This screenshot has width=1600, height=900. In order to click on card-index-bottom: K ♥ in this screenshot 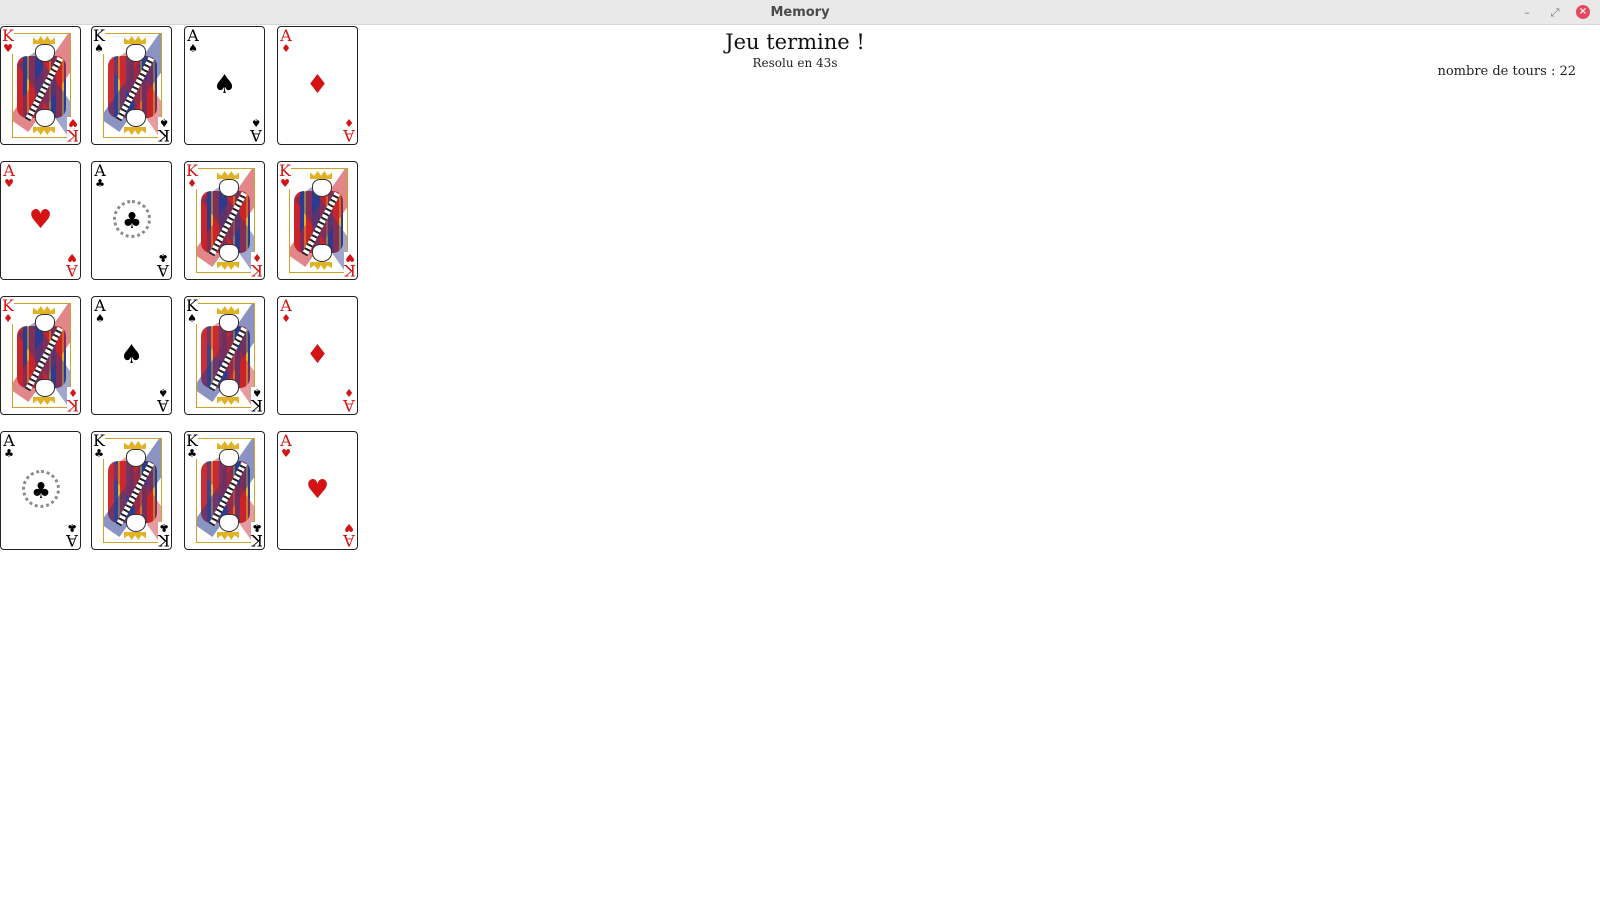, I will do `click(350, 265)`.